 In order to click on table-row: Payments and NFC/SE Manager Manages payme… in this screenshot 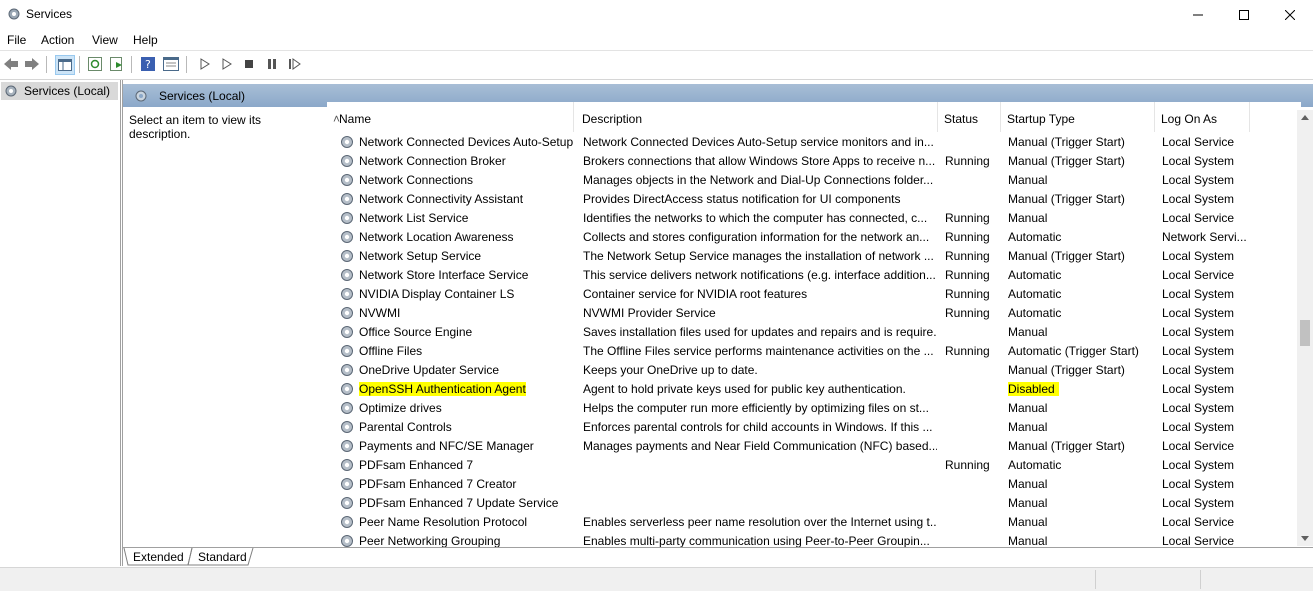, I will do `click(814, 446)`.